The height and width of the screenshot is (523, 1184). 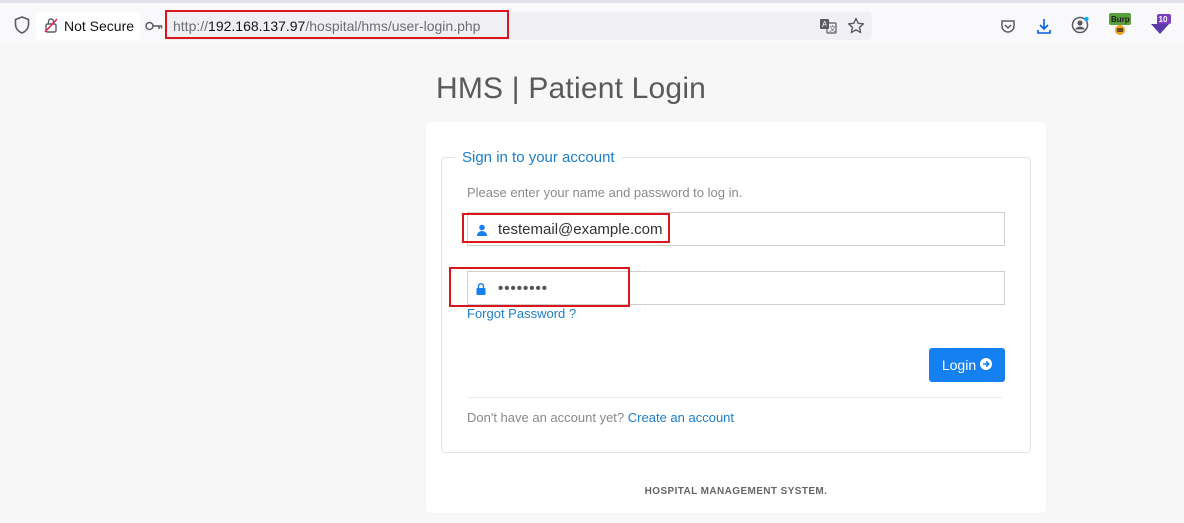 What do you see at coordinates (393, 26) in the screenshot?
I see `url-path: /hospital/hms/user-login.php` at bounding box center [393, 26].